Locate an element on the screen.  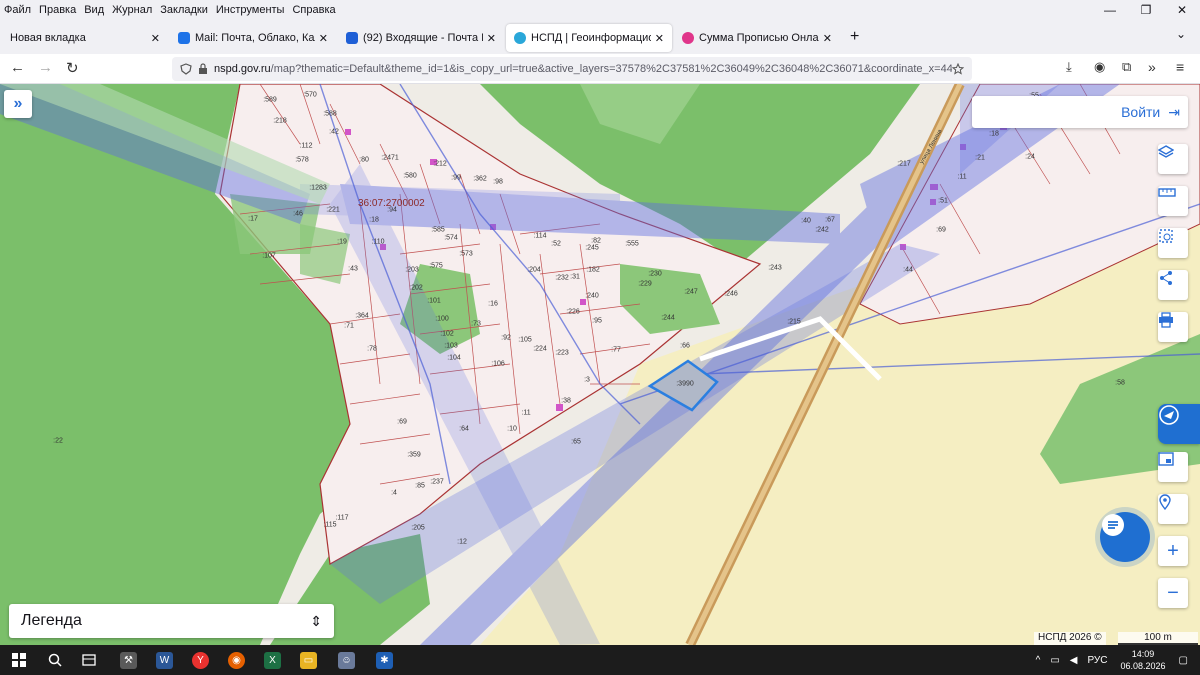
tab-title: НСПД | Геоинформационный is located at coordinates (591, 38).